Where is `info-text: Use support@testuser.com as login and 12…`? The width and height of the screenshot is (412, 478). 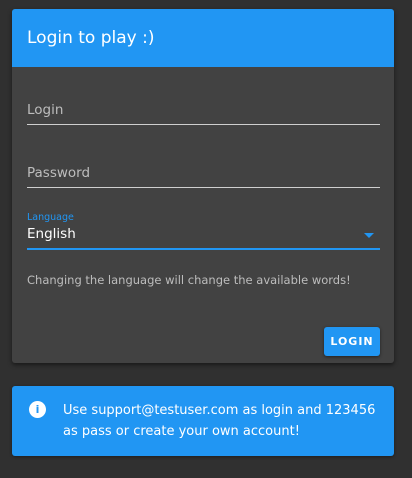 info-text: Use support@testuser.com as login and 12… is located at coordinates (219, 421).